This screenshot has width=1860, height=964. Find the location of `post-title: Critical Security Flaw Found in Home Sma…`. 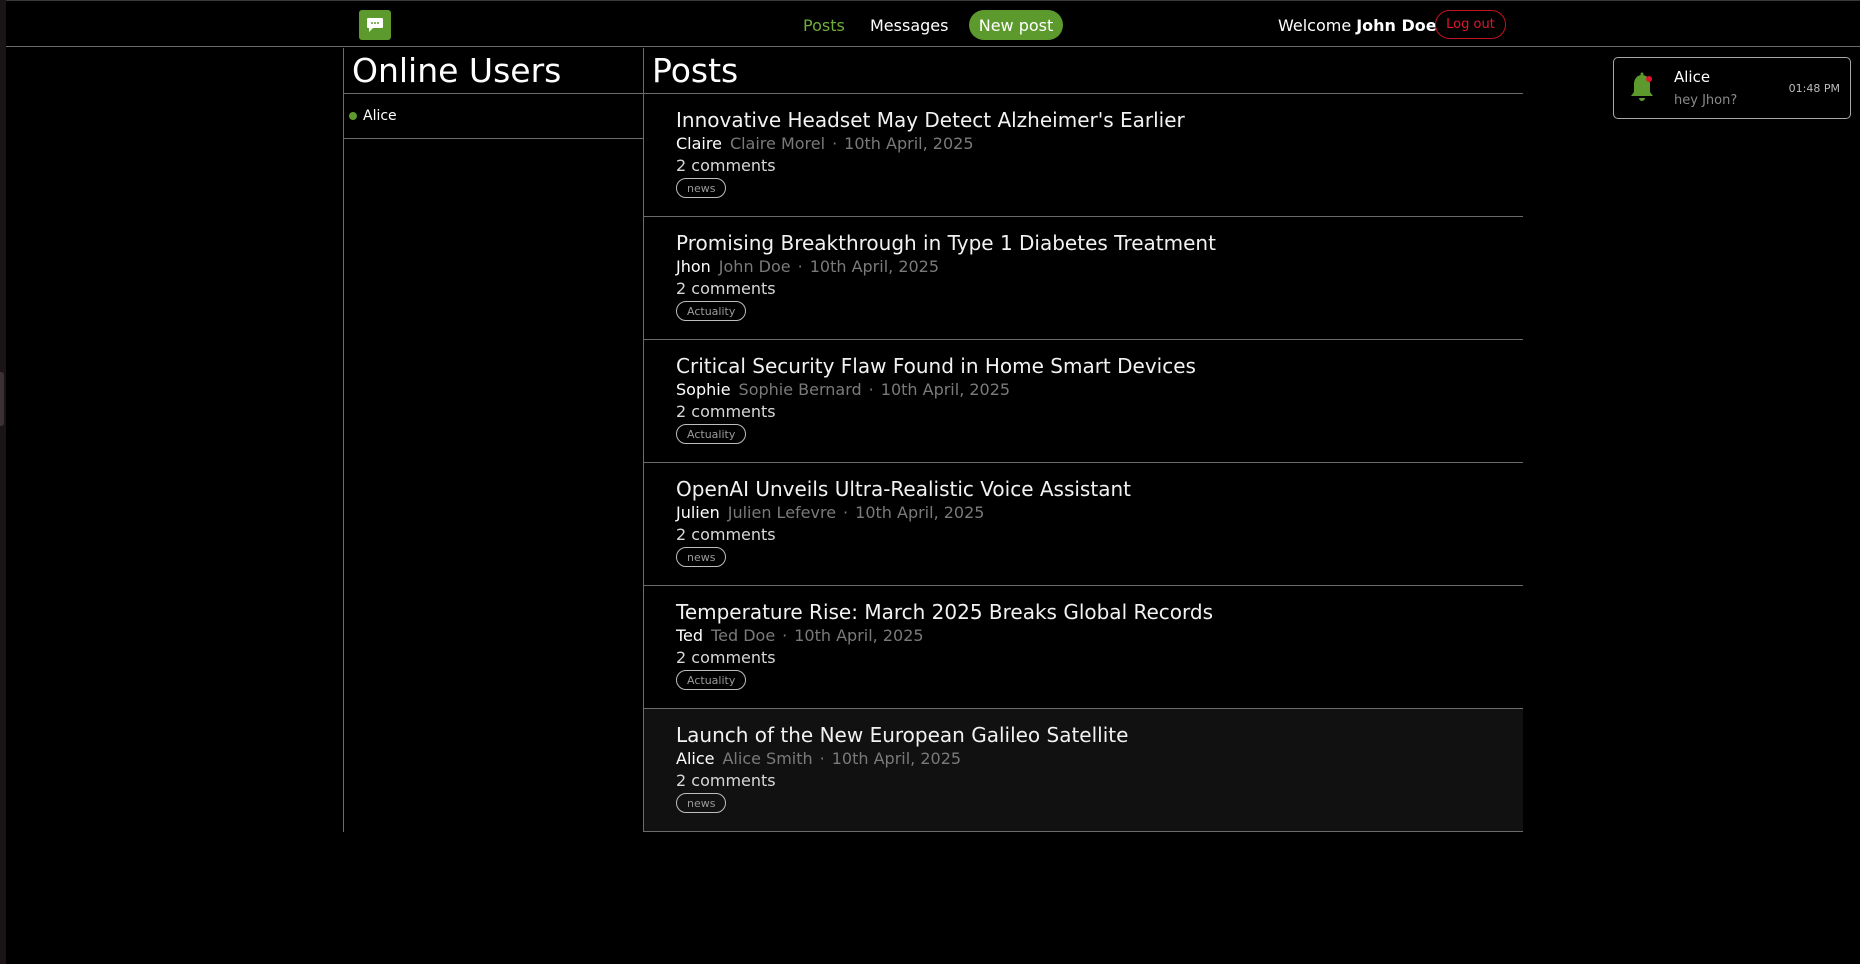

post-title: Critical Security Flaw Found in Home Sma… is located at coordinates (936, 366).